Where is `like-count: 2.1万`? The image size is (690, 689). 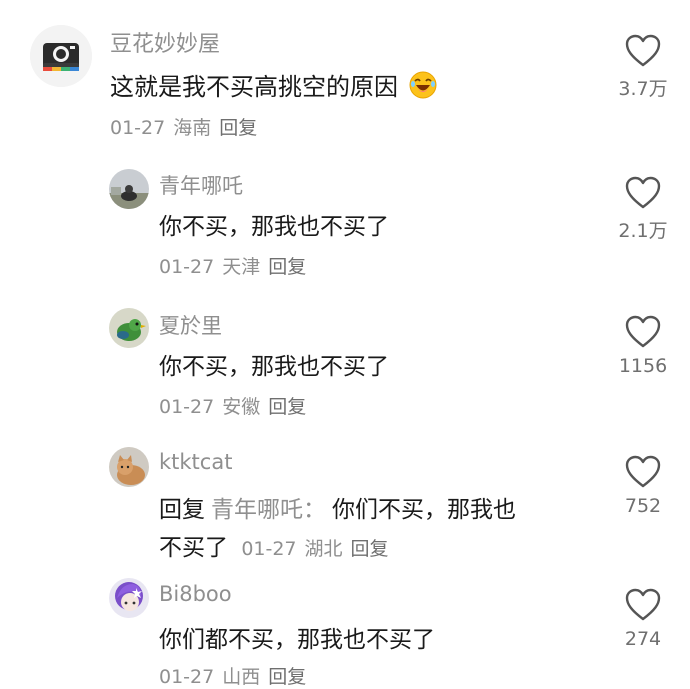
like-count: 2.1万 is located at coordinates (643, 231).